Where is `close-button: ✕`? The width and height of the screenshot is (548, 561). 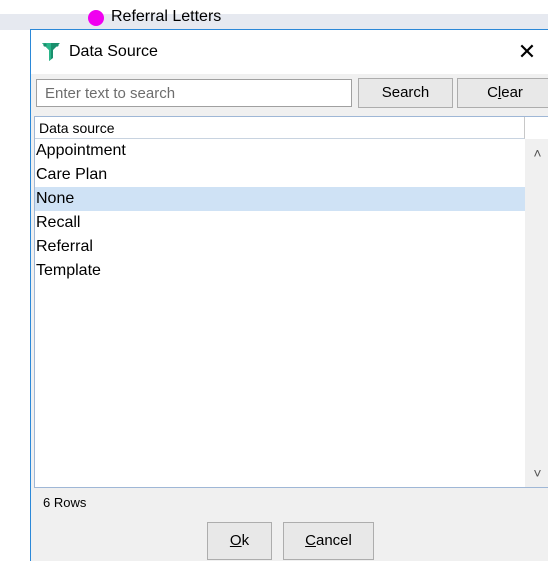 close-button: ✕ is located at coordinates (527, 52).